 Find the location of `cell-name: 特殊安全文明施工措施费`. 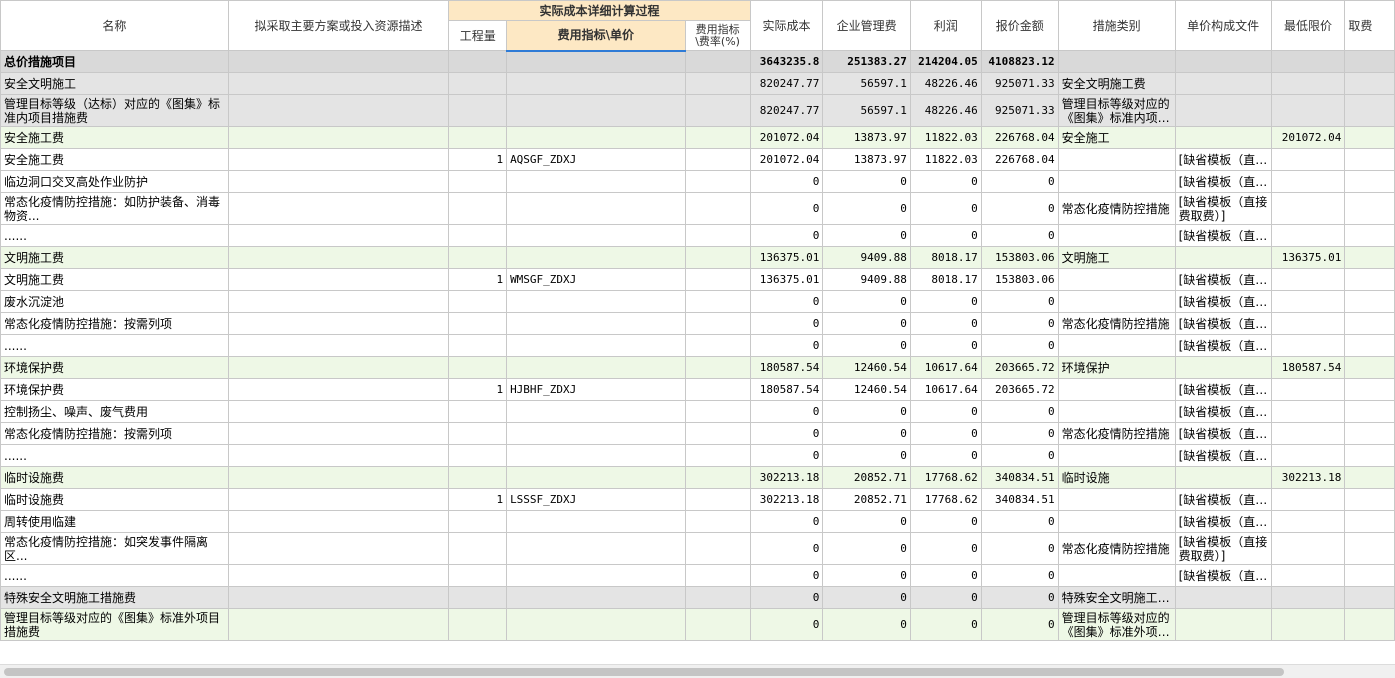

cell-name: 特殊安全文明施工措施费 is located at coordinates (114, 597).